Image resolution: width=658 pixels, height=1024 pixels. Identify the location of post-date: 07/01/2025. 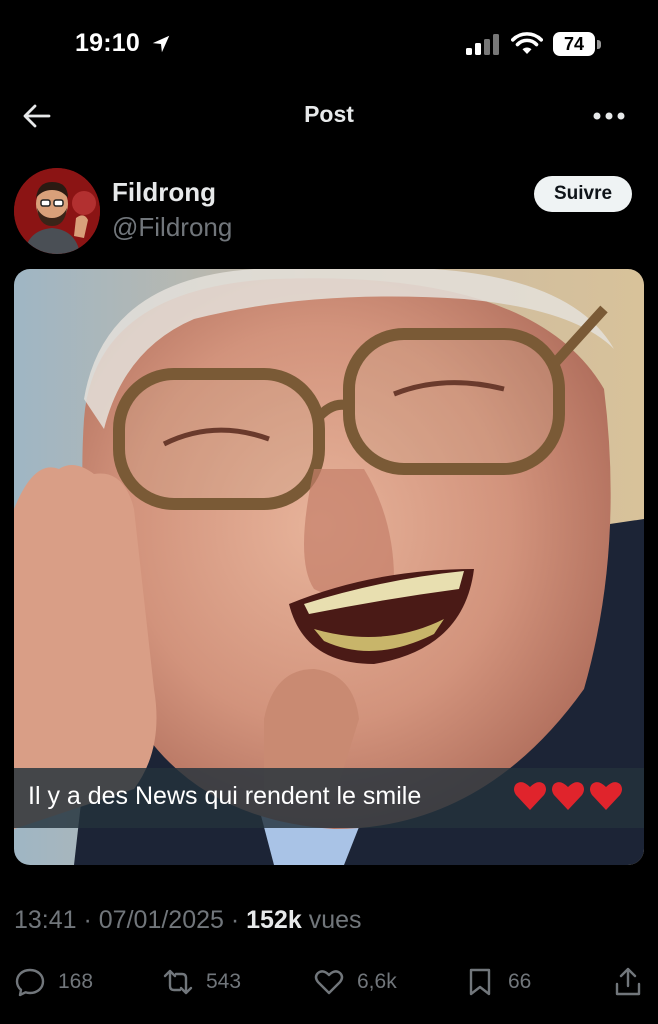
(161, 920).